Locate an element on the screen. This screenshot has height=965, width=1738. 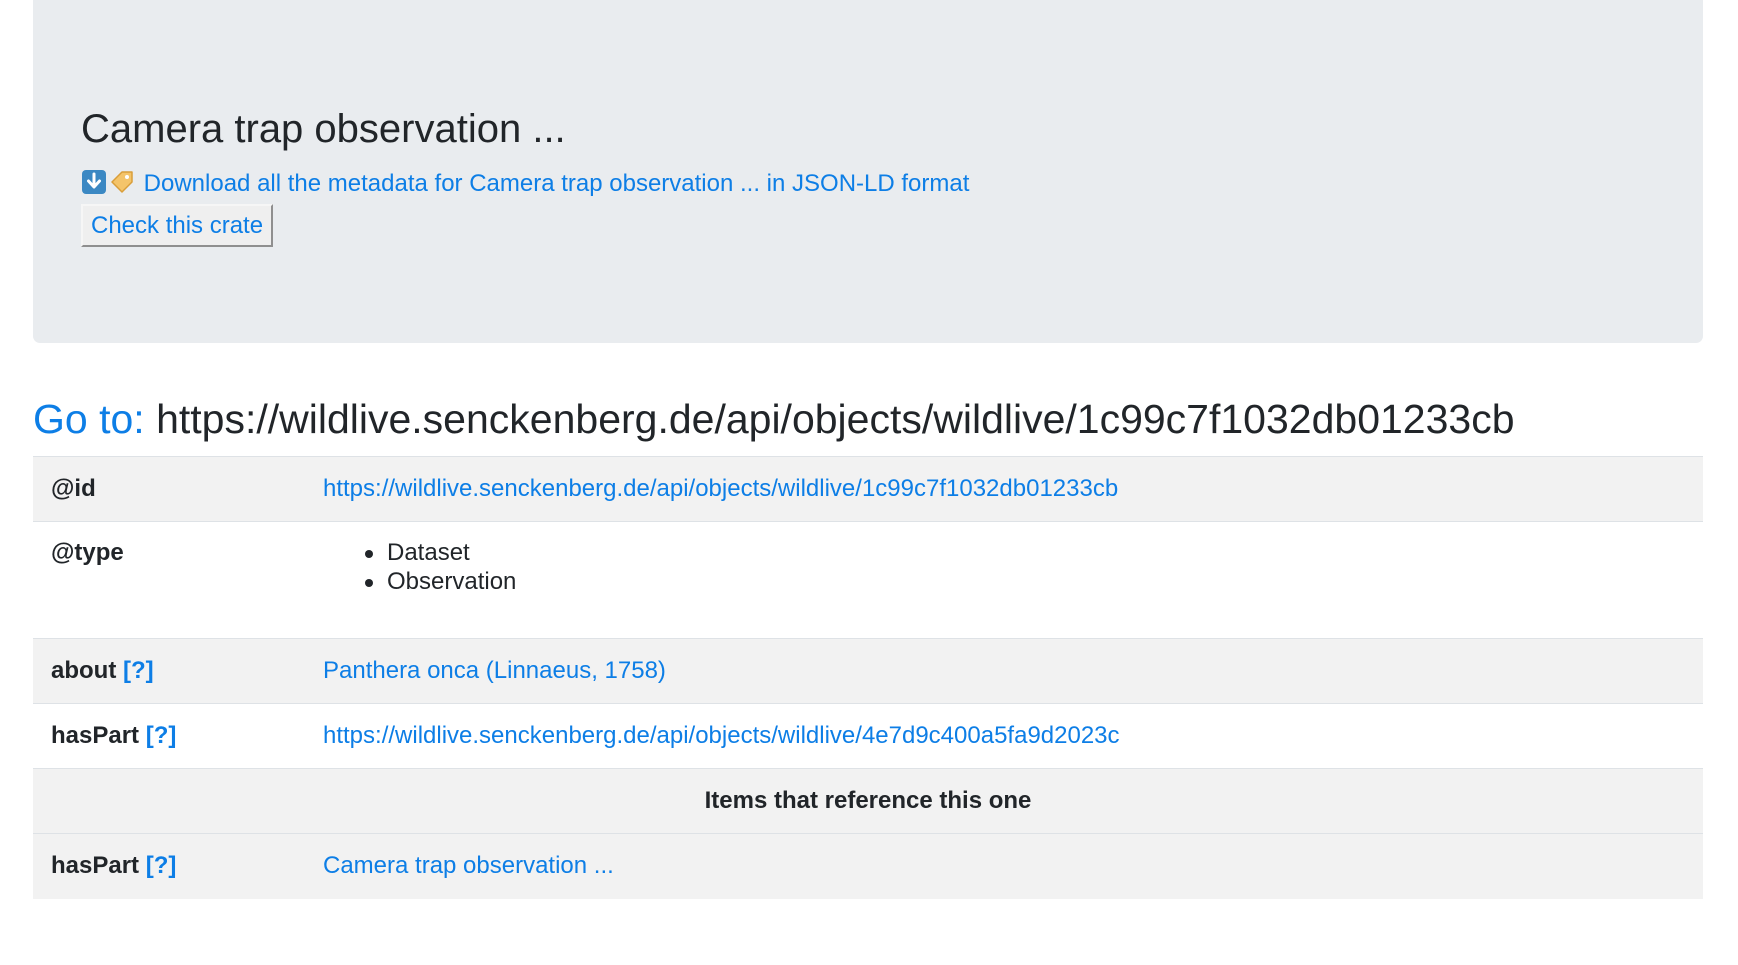
type-list: Dataset Observation is located at coordinates (1004, 567).